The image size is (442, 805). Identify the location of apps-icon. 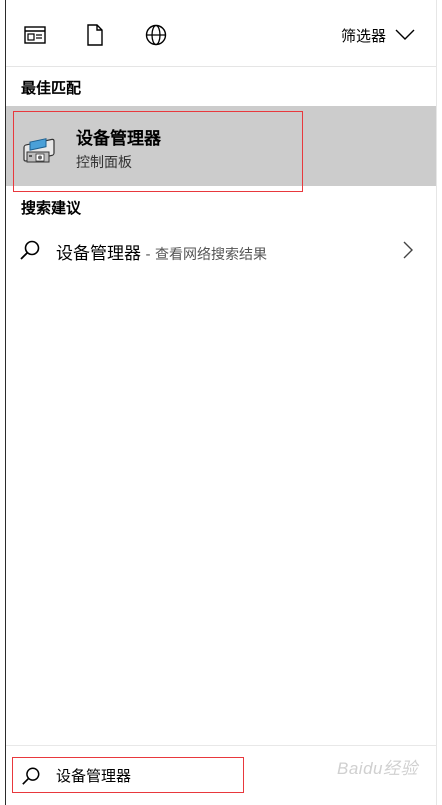
(35, 35).